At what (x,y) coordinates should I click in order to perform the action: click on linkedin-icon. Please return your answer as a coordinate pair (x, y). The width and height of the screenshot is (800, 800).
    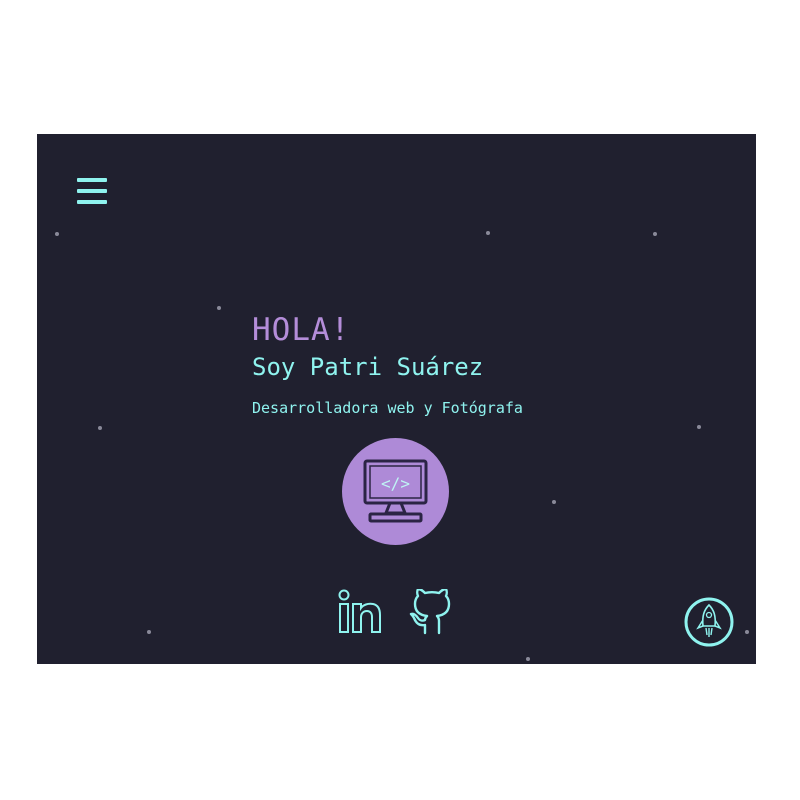
    Looking at the image, I should click on (359, 611).